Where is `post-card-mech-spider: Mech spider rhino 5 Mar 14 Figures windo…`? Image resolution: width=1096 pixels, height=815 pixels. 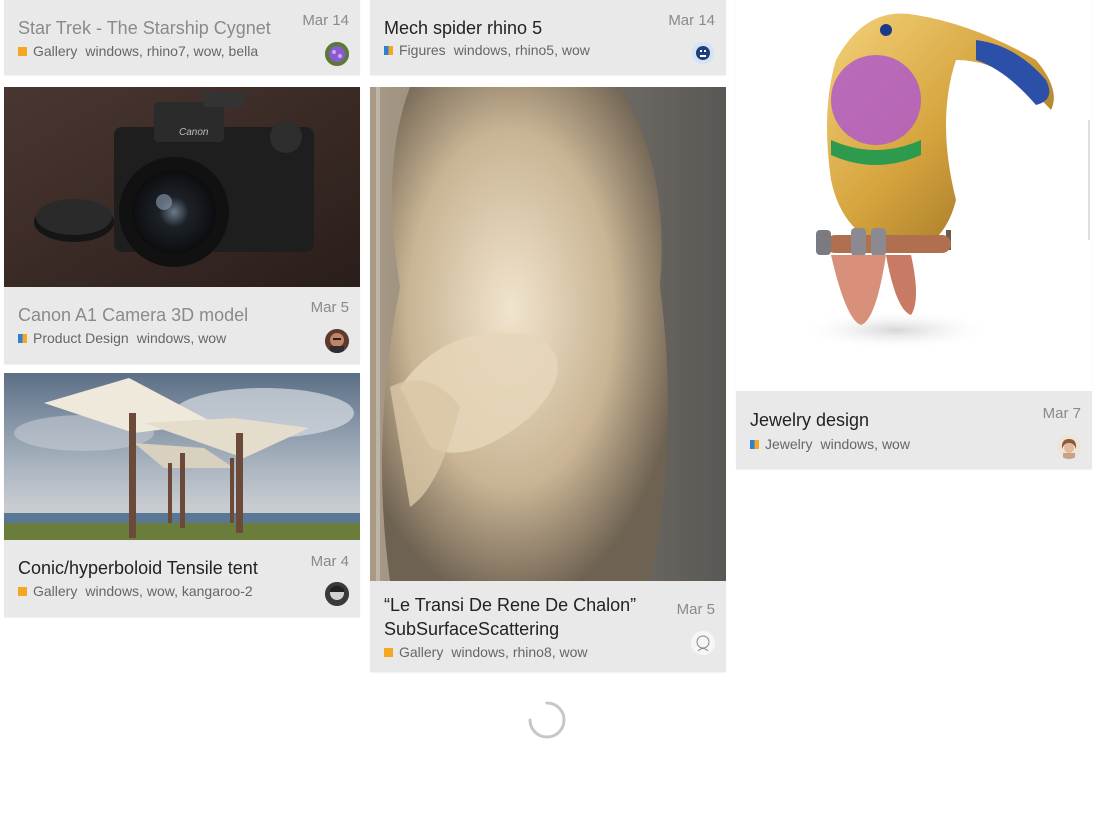
post-card-mech-spider: Mech spider rhino 5 Mar 14 Figures windo… is located at coordinates (548, 37).